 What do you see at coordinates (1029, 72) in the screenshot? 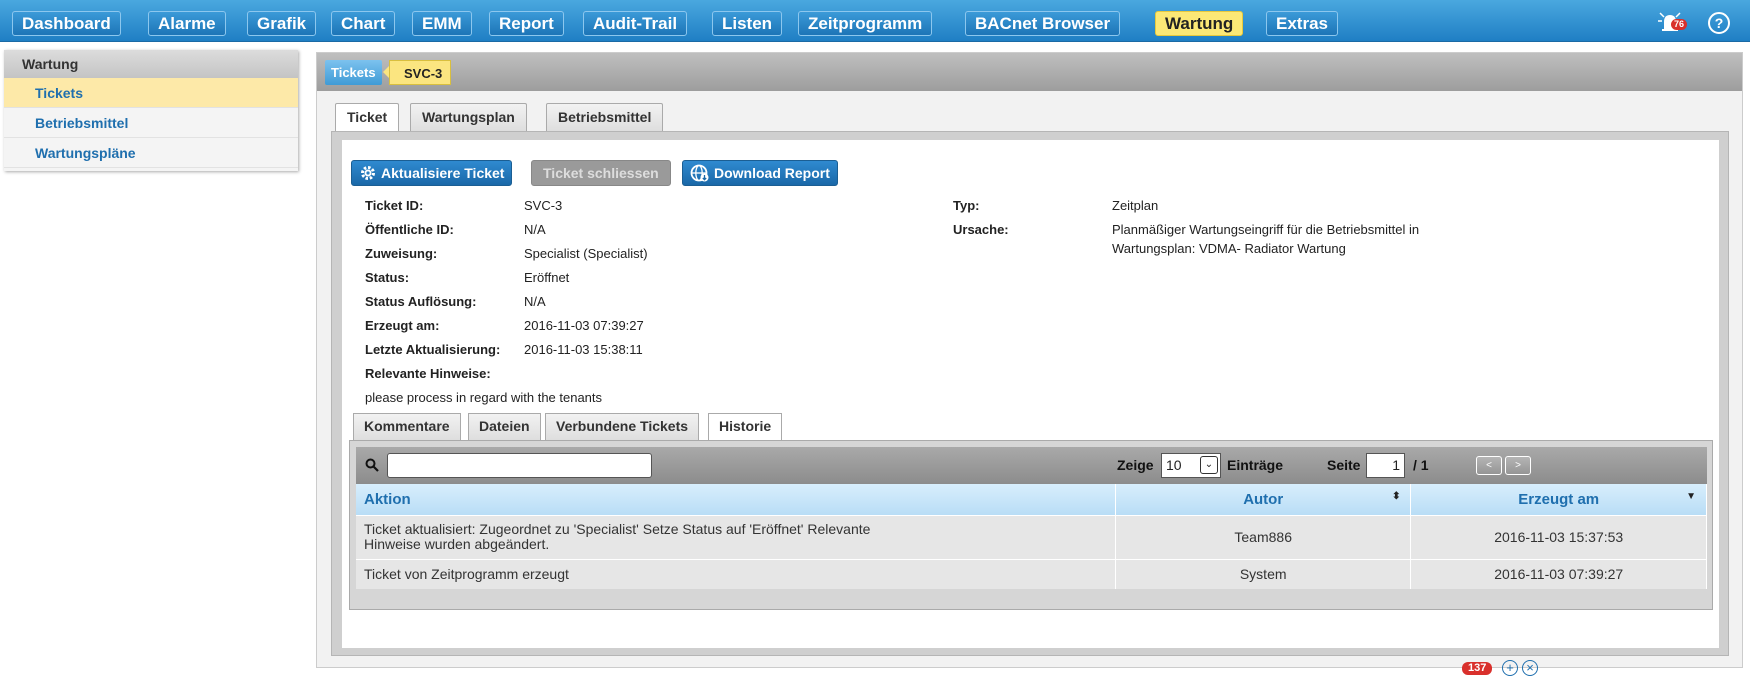
I see `breadcrumb: Tickets SVC-3` at bounding box center [1029, 72].